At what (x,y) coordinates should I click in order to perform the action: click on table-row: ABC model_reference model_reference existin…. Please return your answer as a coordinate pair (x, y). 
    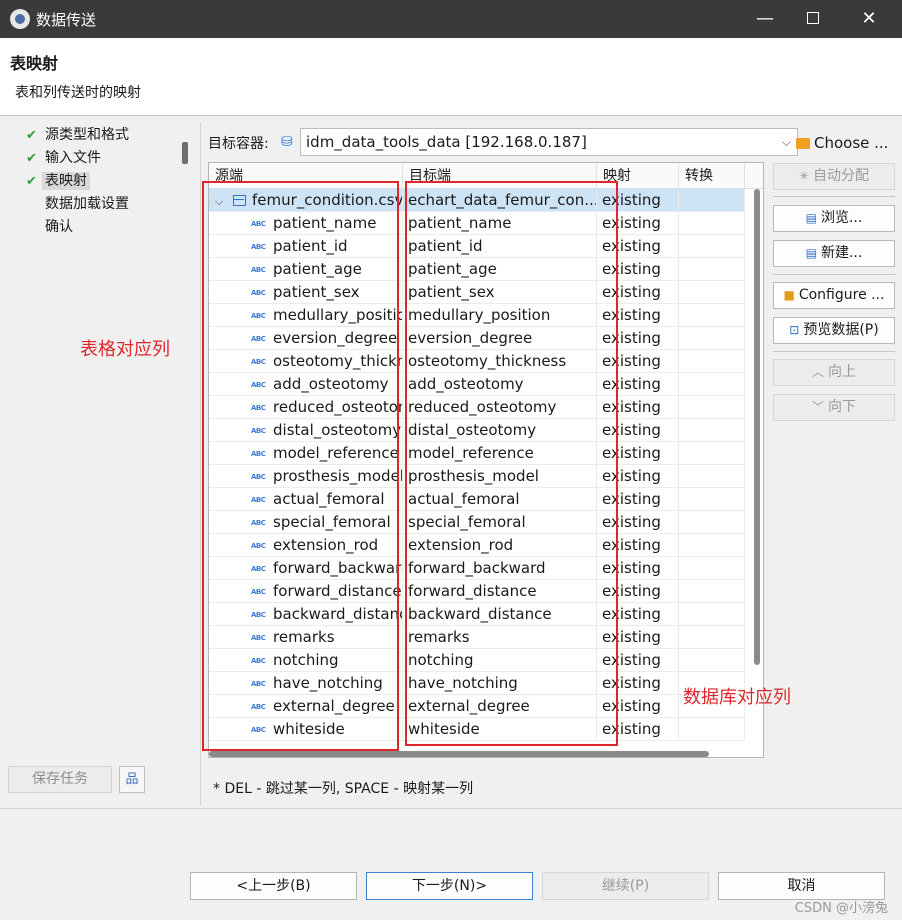
    Looking at the image, I should click on (477, 453).